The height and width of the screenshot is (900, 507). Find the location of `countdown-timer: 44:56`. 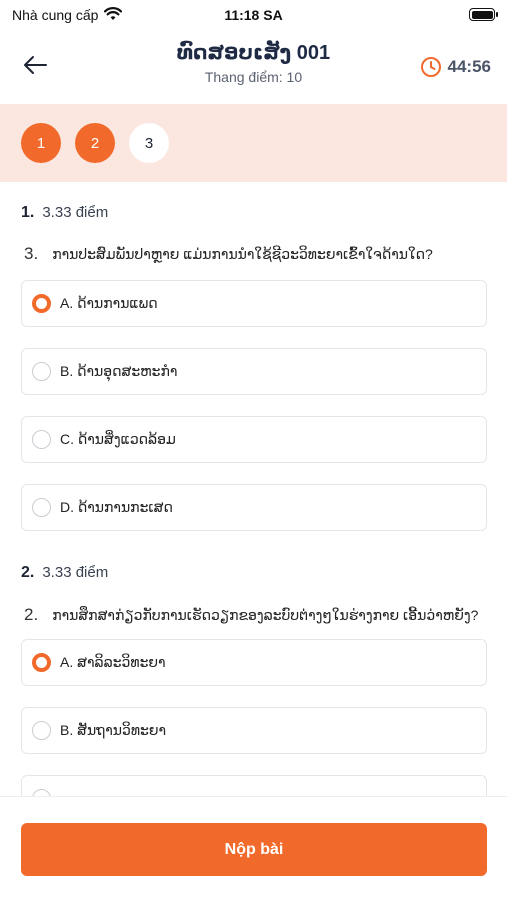

countdown-timer: 44:56 is located at coordinates (455, 67).